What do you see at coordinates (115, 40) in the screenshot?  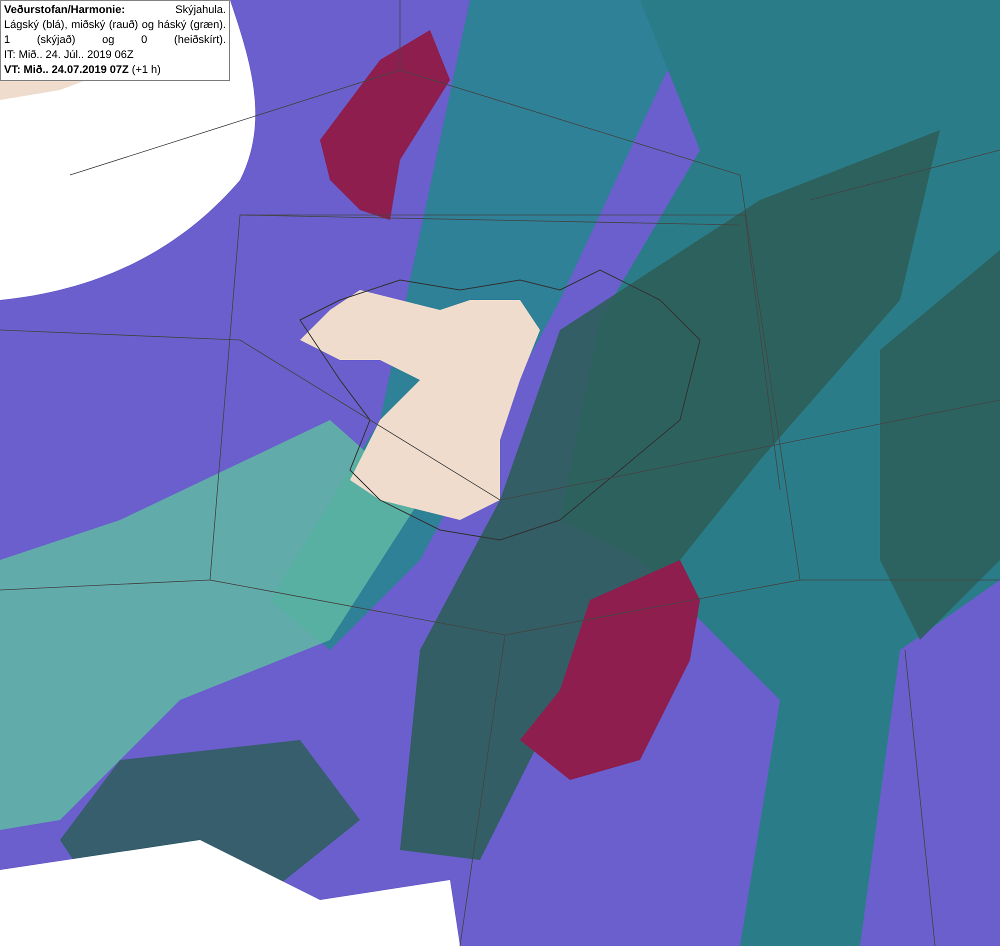 I see `legend-text: 1 (skýjað) og 0 (heiðskírt).` at bounding box center [115, 40].